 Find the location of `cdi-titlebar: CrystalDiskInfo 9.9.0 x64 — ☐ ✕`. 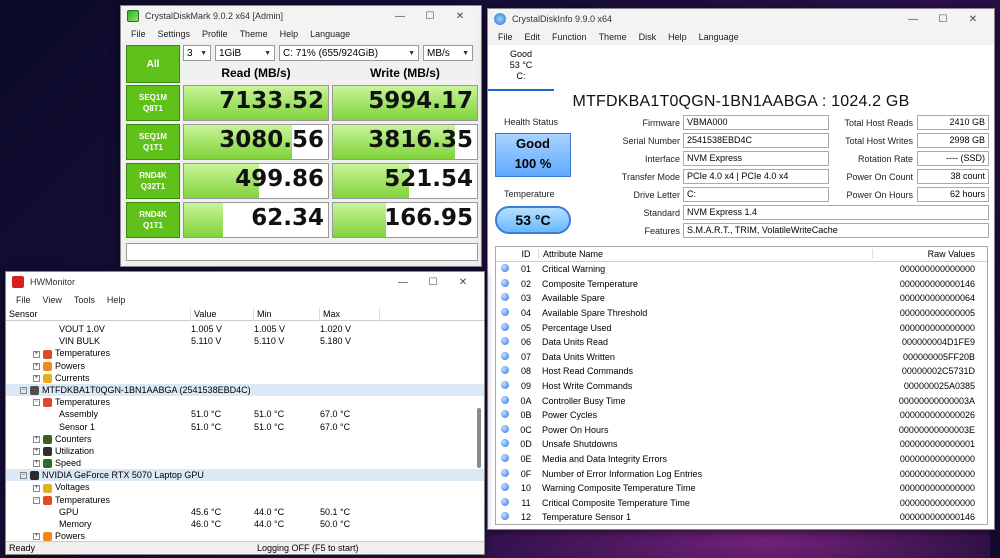

cdi-titlebar: CrystalDiskInfo 9.9.0 x64 — ☐ ✕ is located at coordinates (741, 19).